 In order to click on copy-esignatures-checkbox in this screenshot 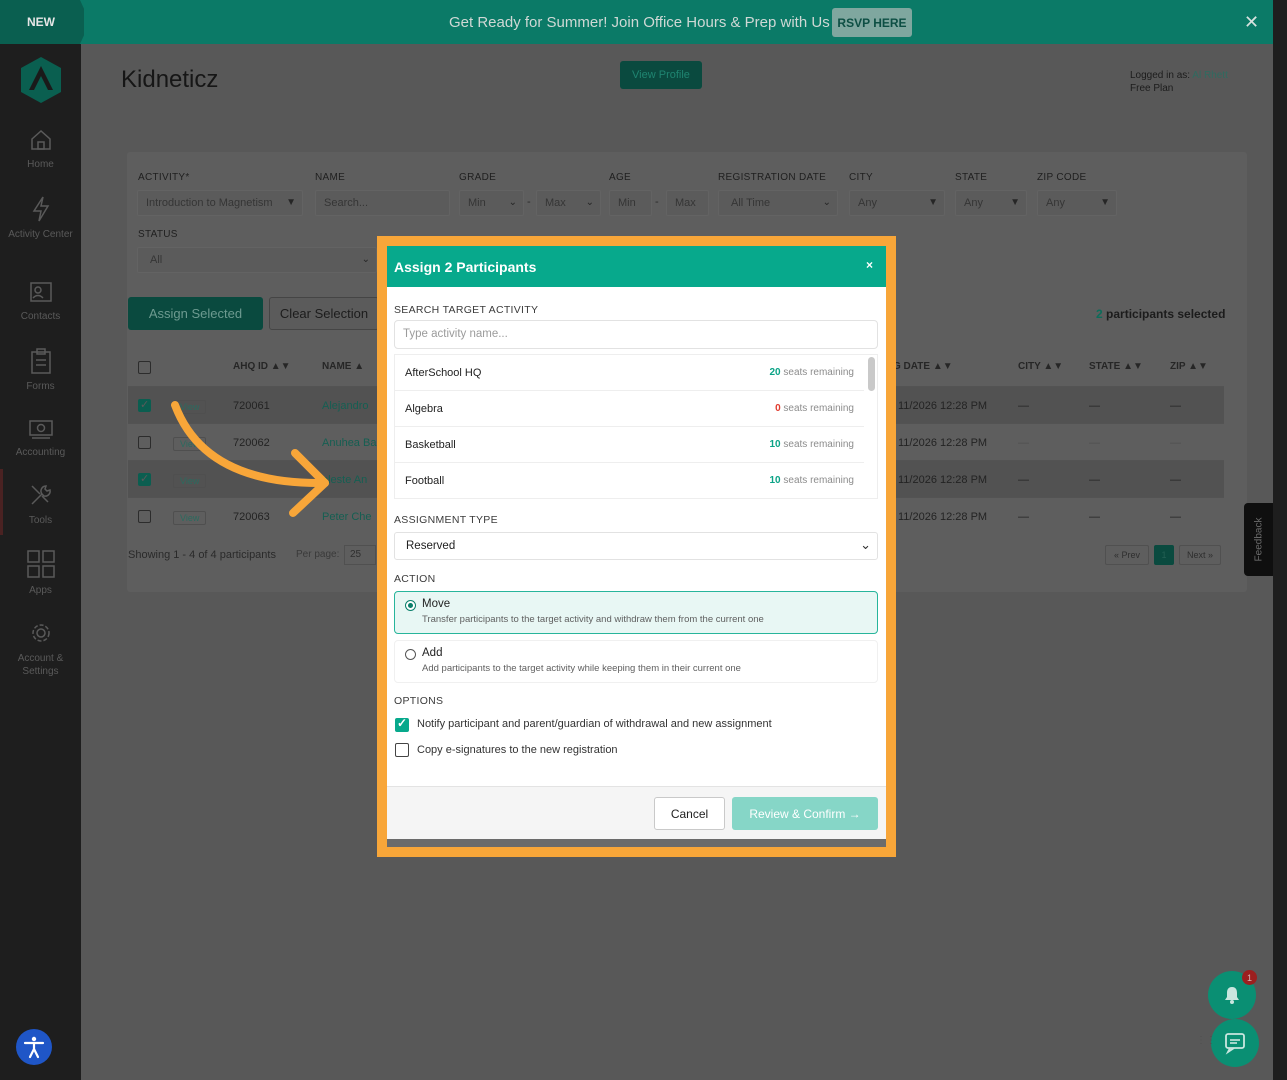, I will do `click(402, 750)`.